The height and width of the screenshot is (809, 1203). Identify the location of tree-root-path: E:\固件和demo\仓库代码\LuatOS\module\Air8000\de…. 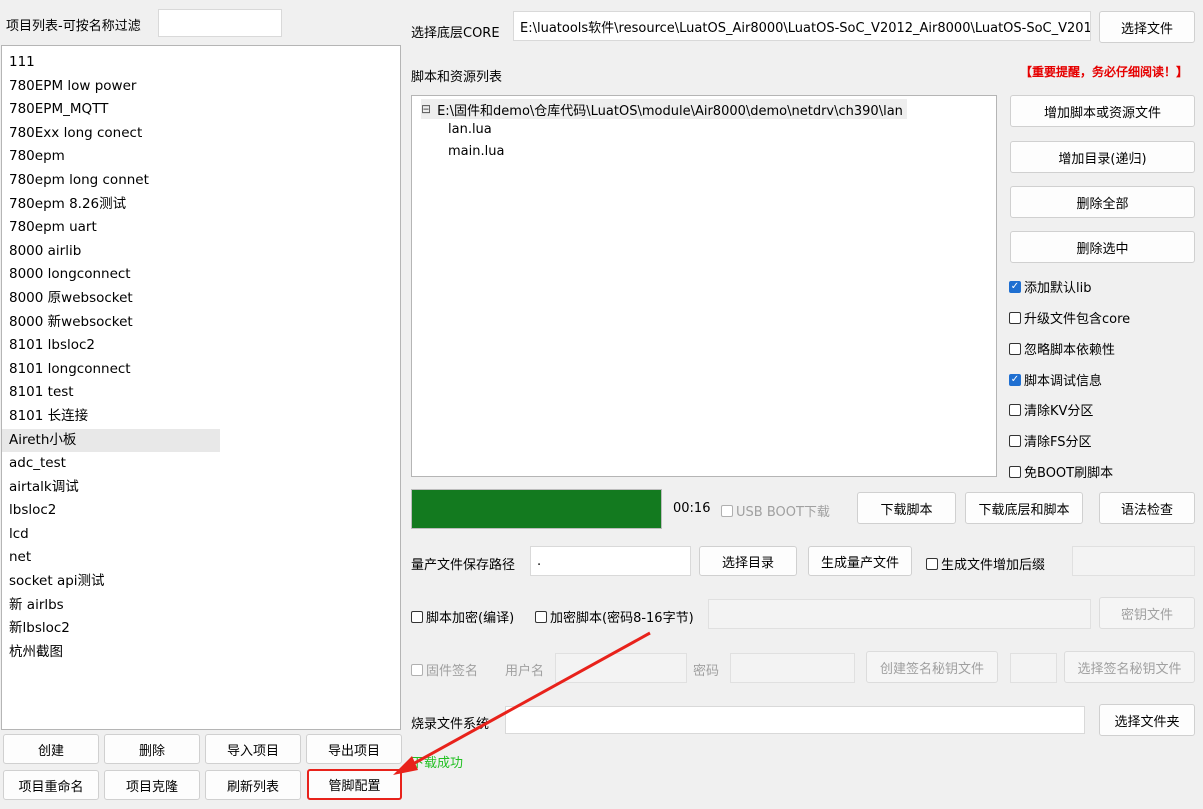
(670, 111).